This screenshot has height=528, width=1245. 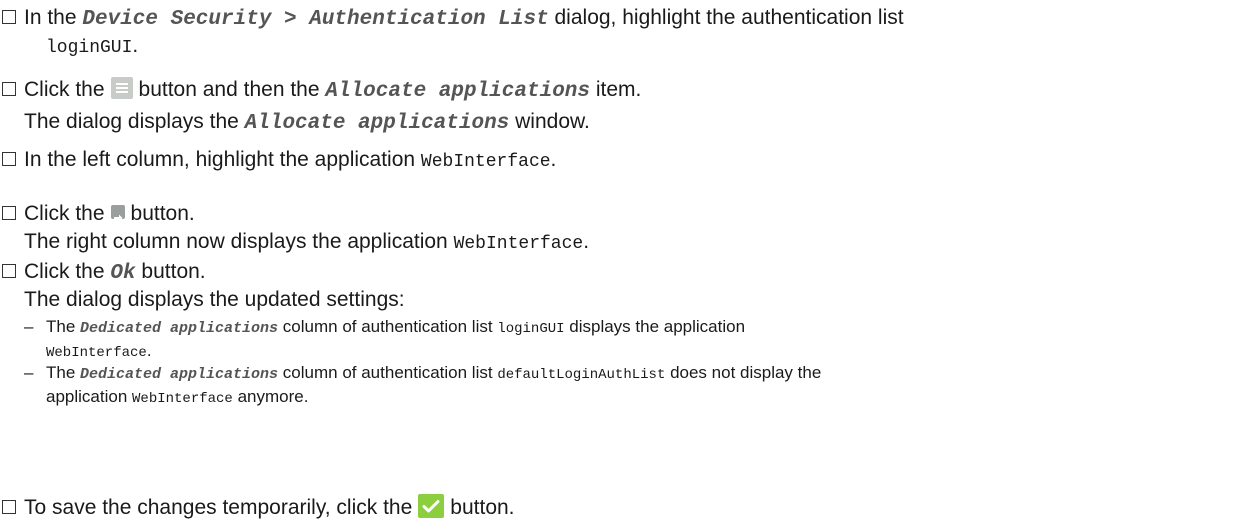 I want to click on ui-item: Allocate applications, so click(x=458, y=91).